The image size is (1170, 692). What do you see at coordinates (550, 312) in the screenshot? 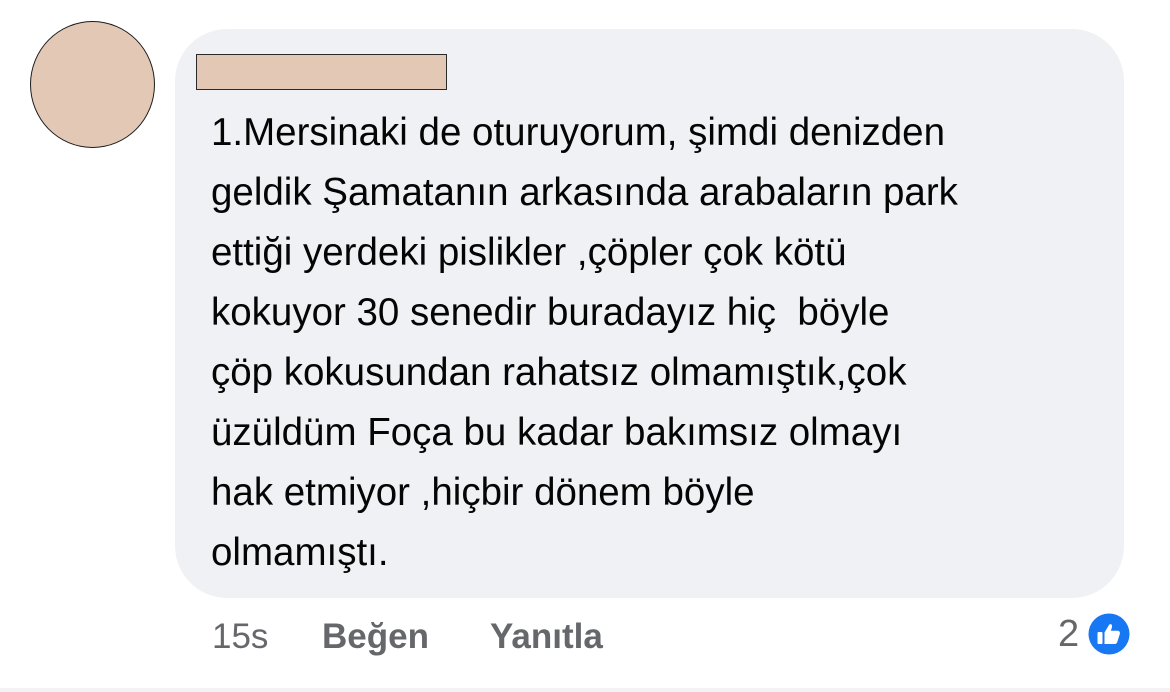
I see `comment-line: kokuyor 30 senedir buradayız hiç böyle` at bounding box center [550, 312].